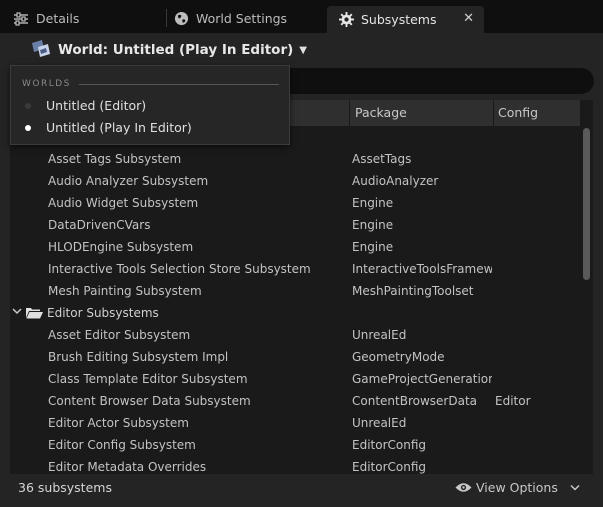 The image size is (603, 507). I want to click on world-icon, so click(41, 50).